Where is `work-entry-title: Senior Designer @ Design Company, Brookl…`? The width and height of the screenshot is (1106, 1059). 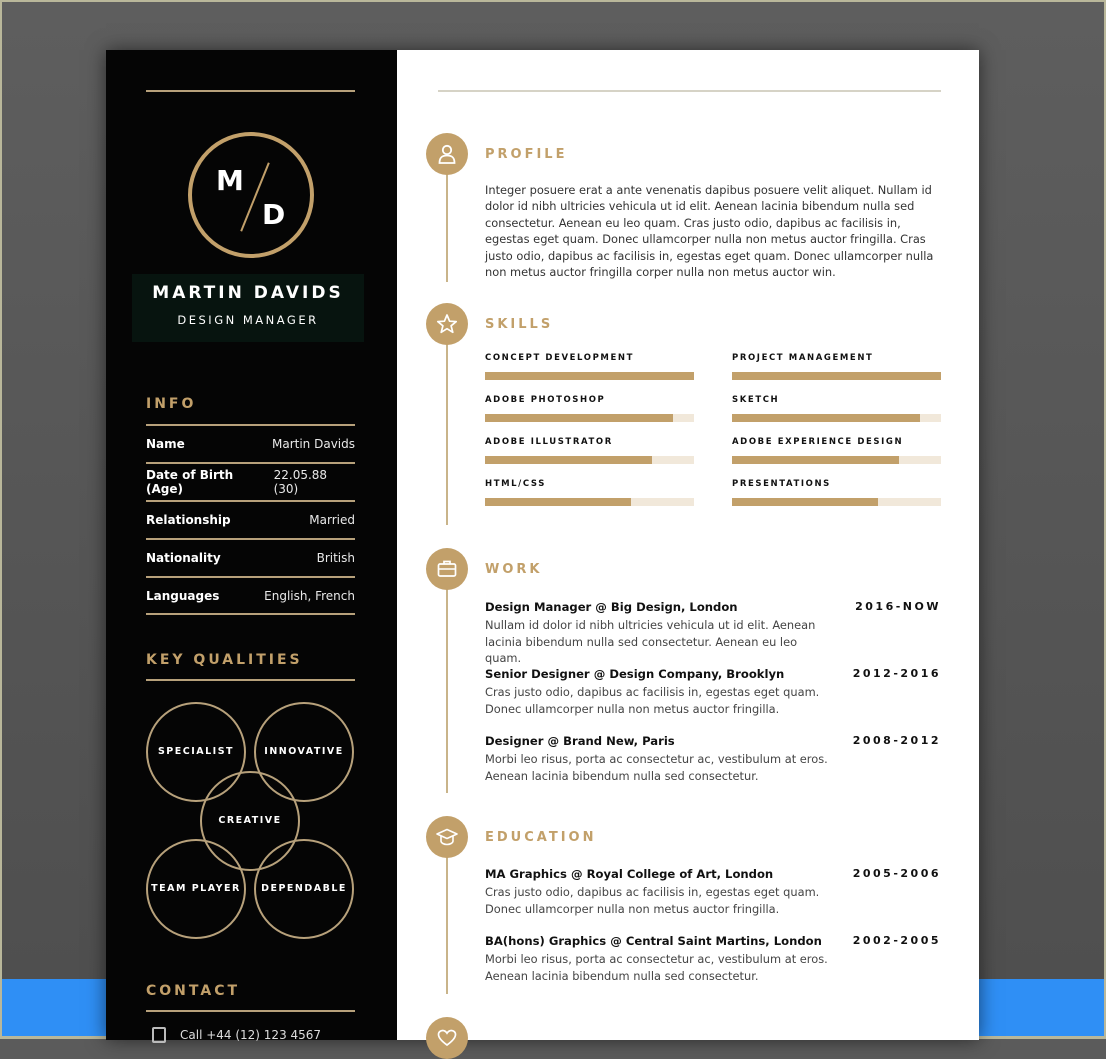 work-entry-title: Senior Designer @ Design Company, Brookl… is located at coordinates (635, 674).